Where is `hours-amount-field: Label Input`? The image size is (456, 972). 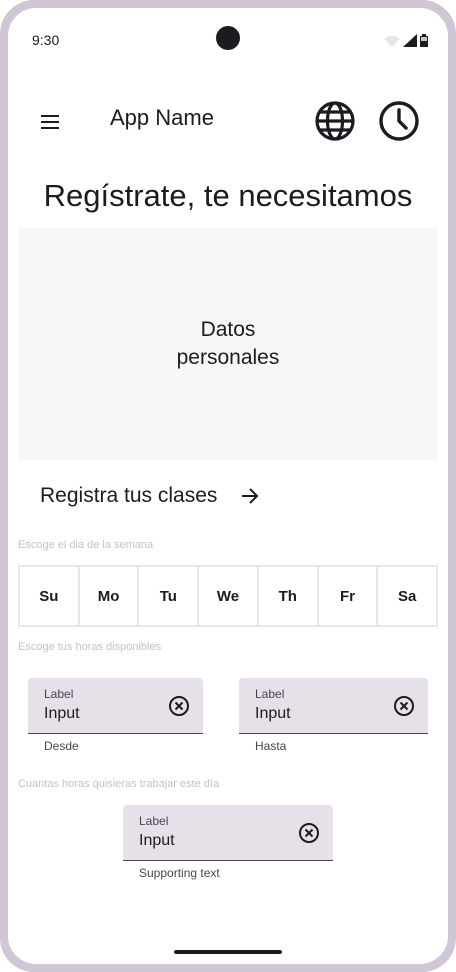
hours-amount-field: Label Input is located at coordinates (228, 833).